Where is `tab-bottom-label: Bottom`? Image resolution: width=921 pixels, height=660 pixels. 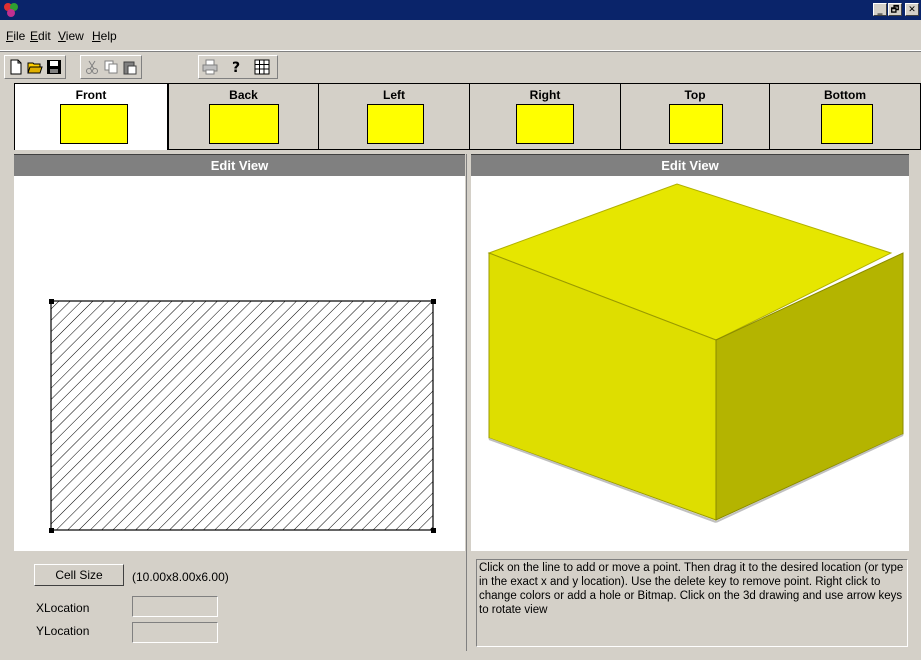 tab-bottom-label: Bottom is located at coordinates (845, 95).